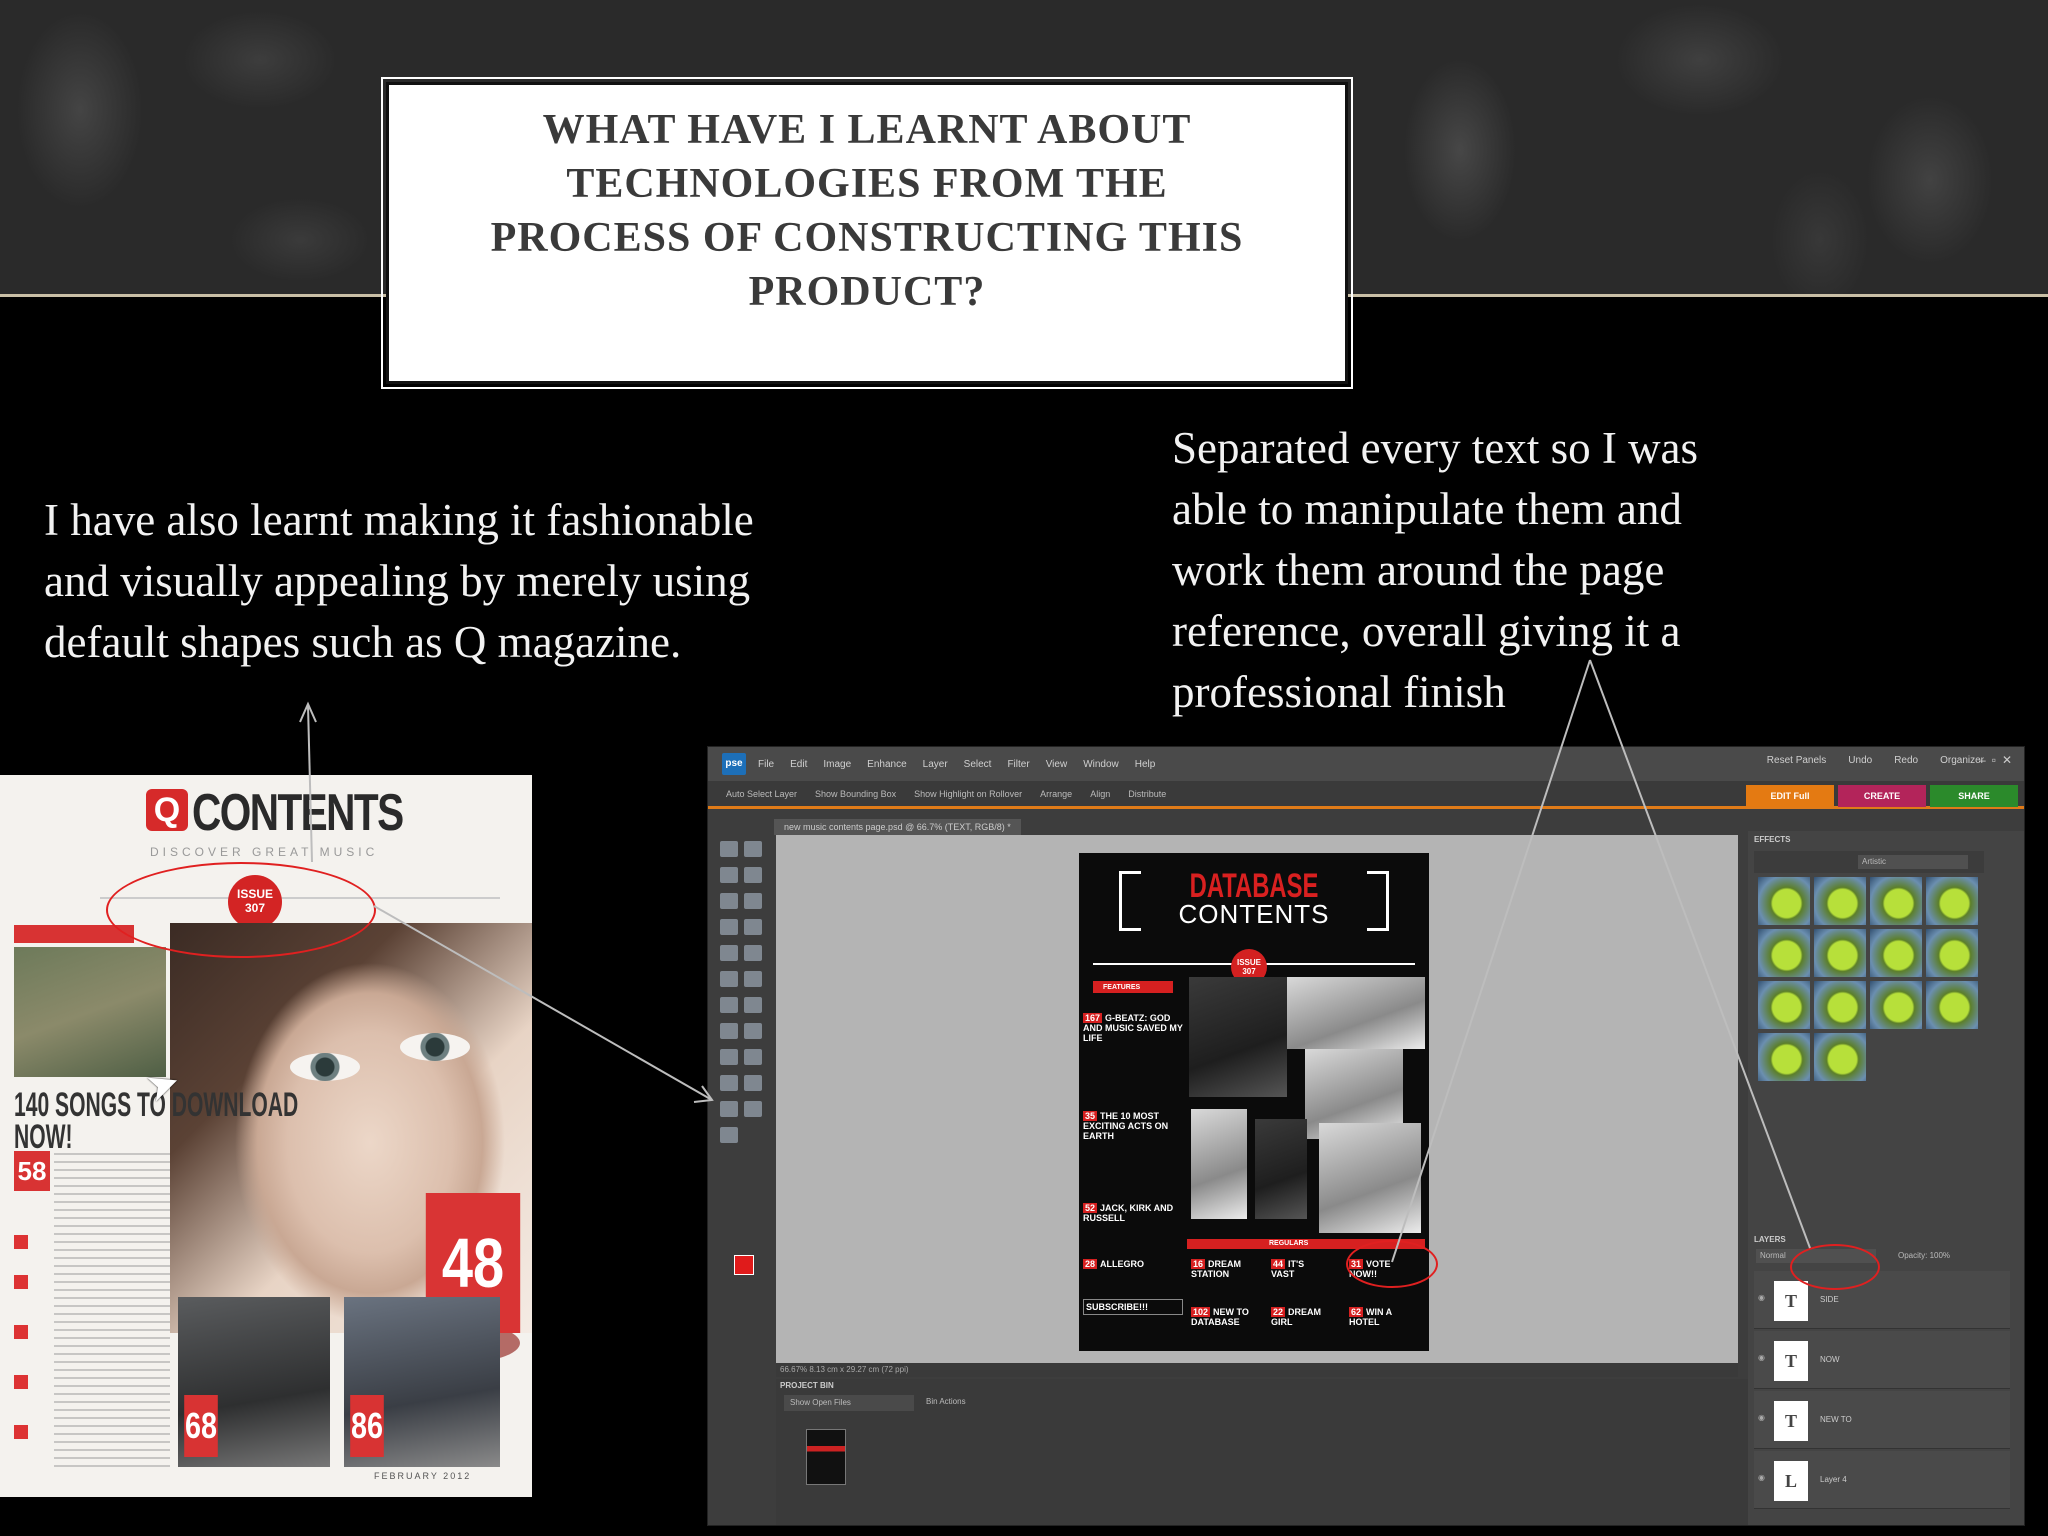  What do you see at coordinates (325, 1067) in the screenshot?
I see `eye-left` at bounding box center [325, 1067].